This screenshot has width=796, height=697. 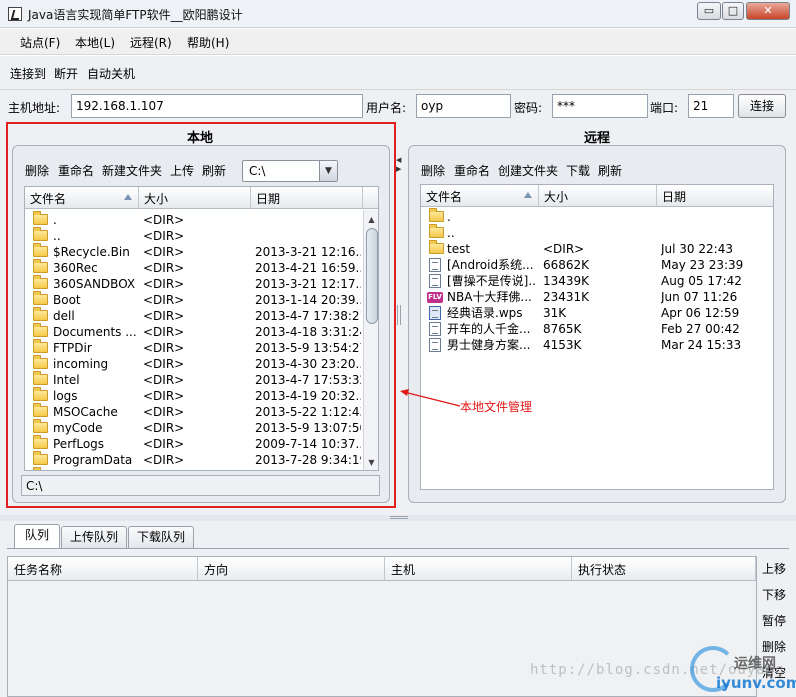 I want to click on menu-local: 本地(L), so click(x=95, y=42).